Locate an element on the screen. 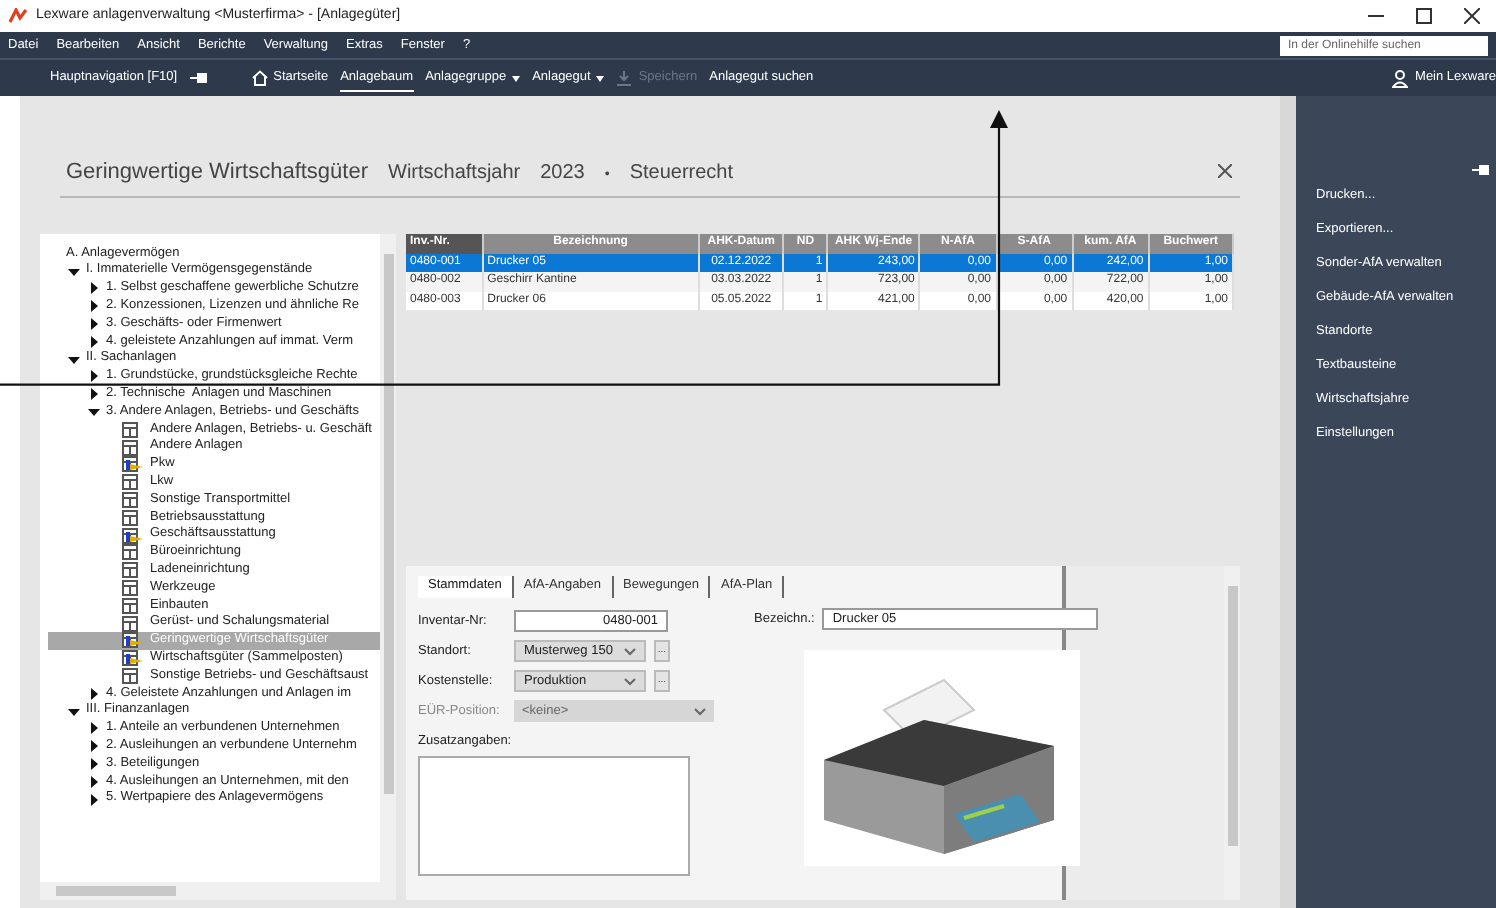  download-icon is located at coordinates (624, 78).